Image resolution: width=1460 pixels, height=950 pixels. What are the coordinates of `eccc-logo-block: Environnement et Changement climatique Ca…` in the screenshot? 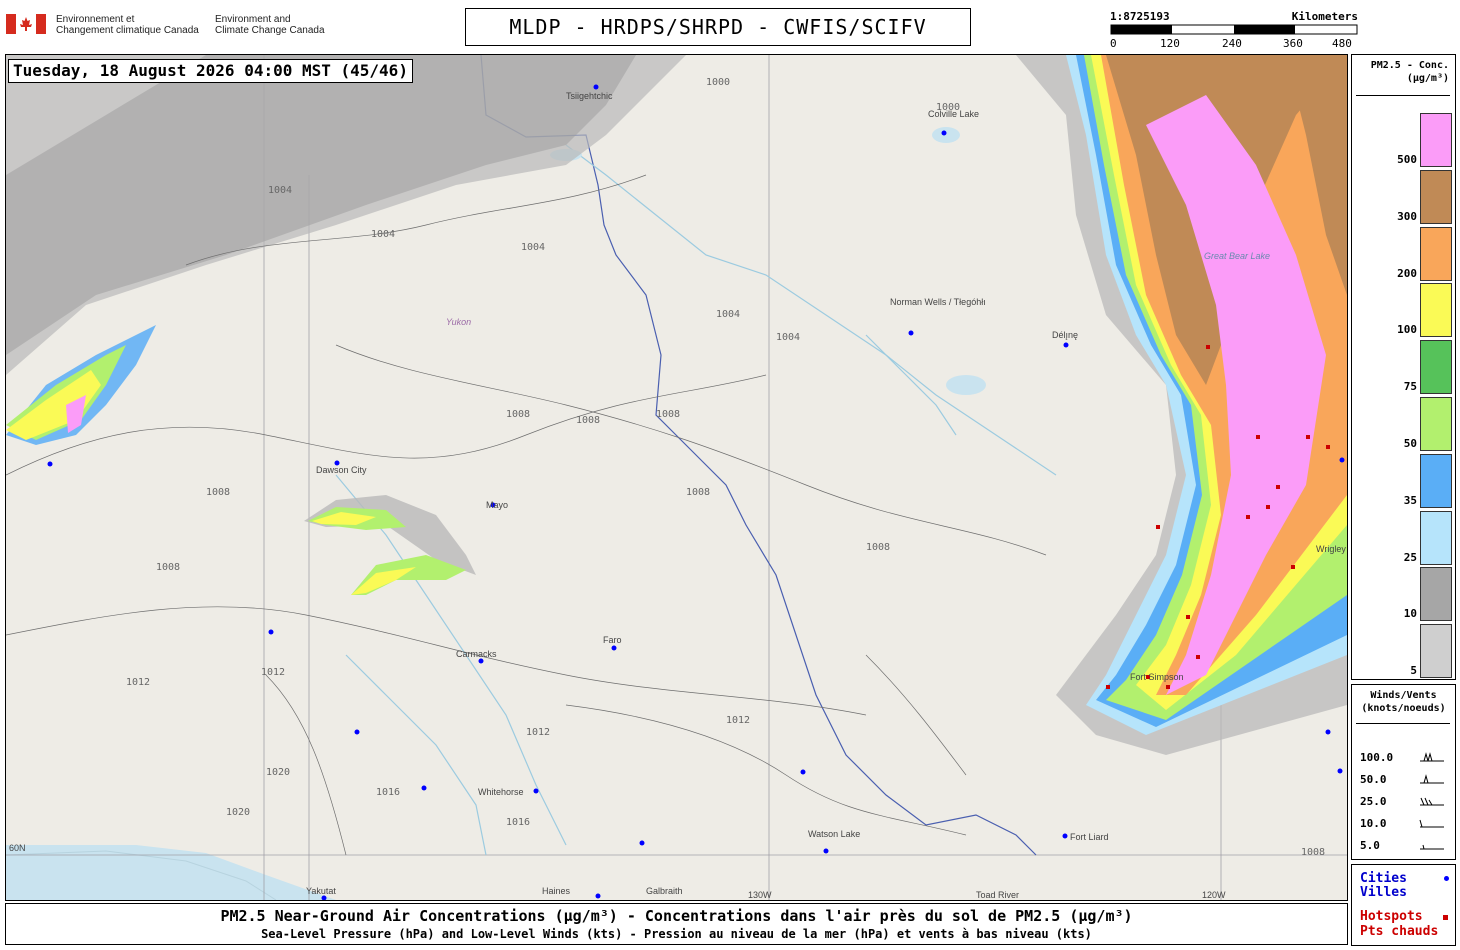 It's located at (176, 27).